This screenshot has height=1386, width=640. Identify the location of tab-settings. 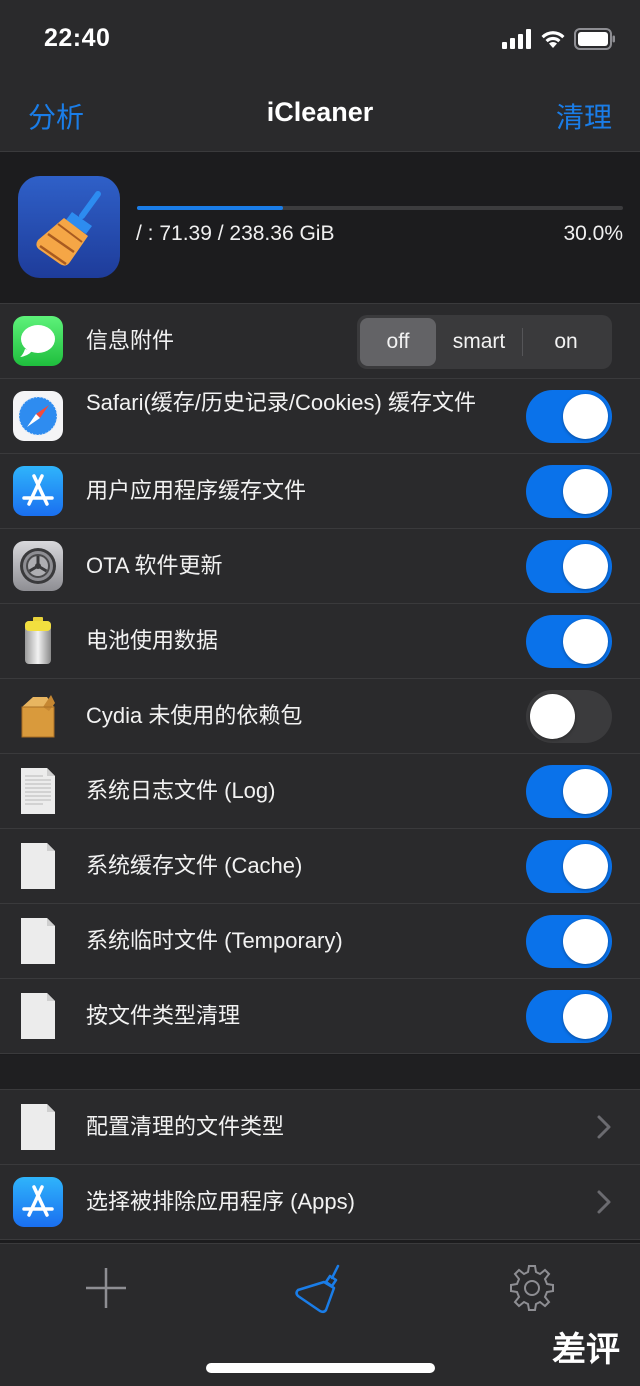
(532, 1288).